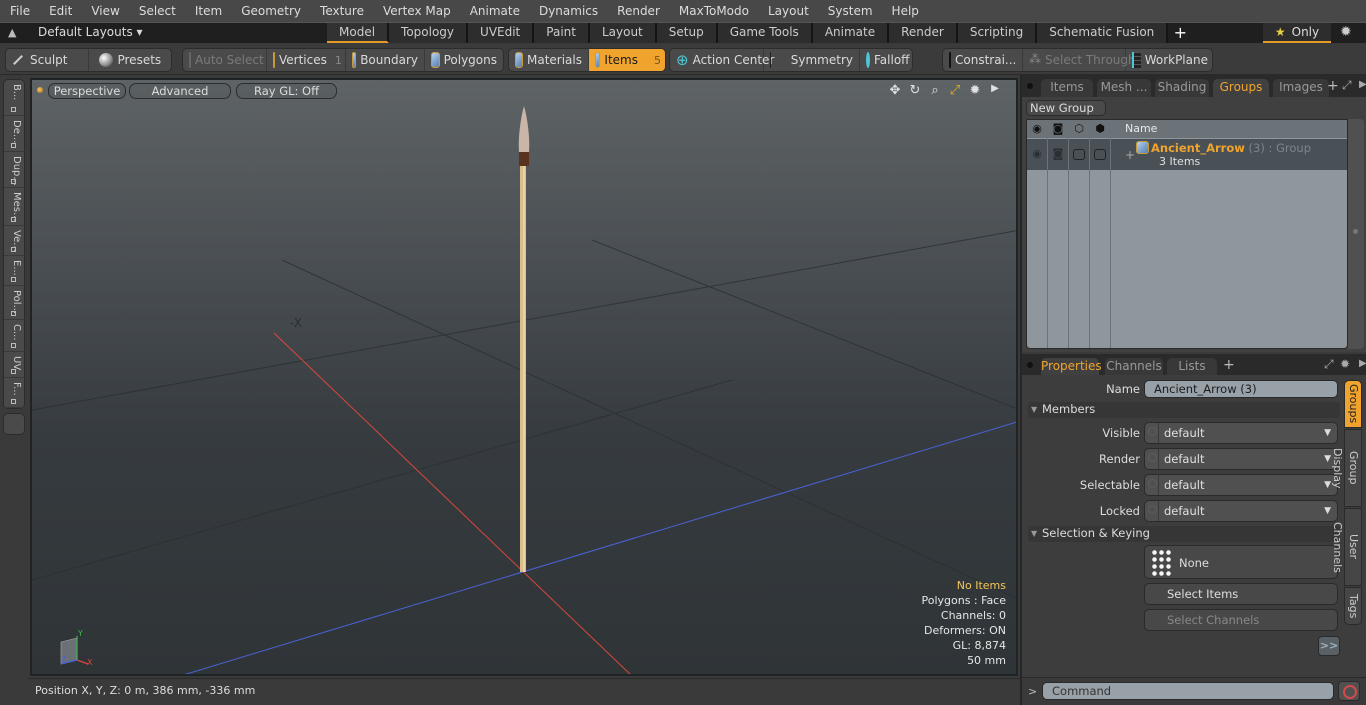  I want to click on presets-button: Presets, so click(130, 60).